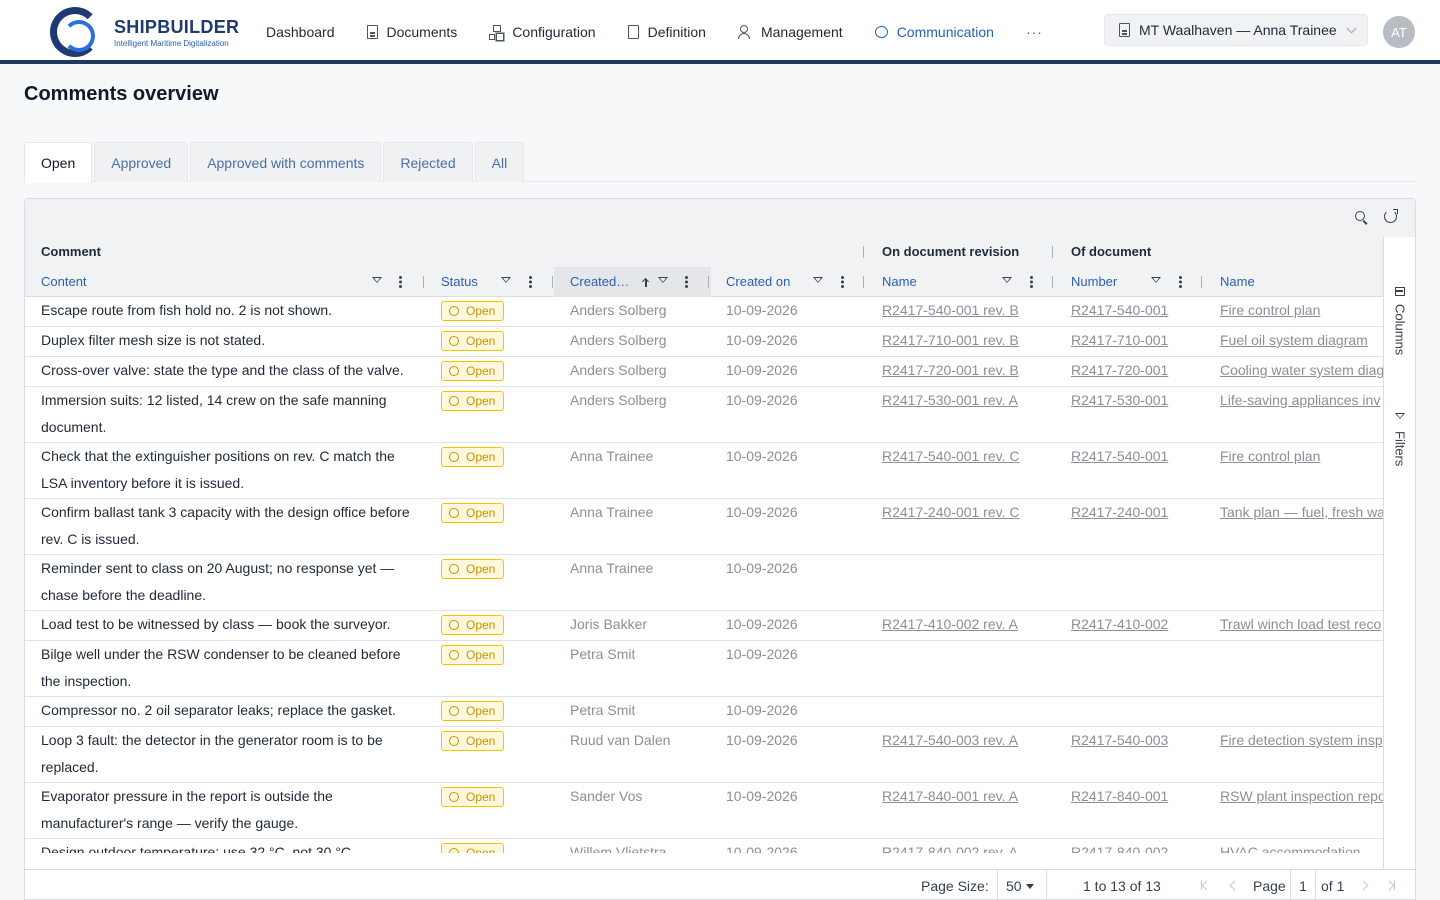  I want to click on last-page-icon, so click(1391, 885).